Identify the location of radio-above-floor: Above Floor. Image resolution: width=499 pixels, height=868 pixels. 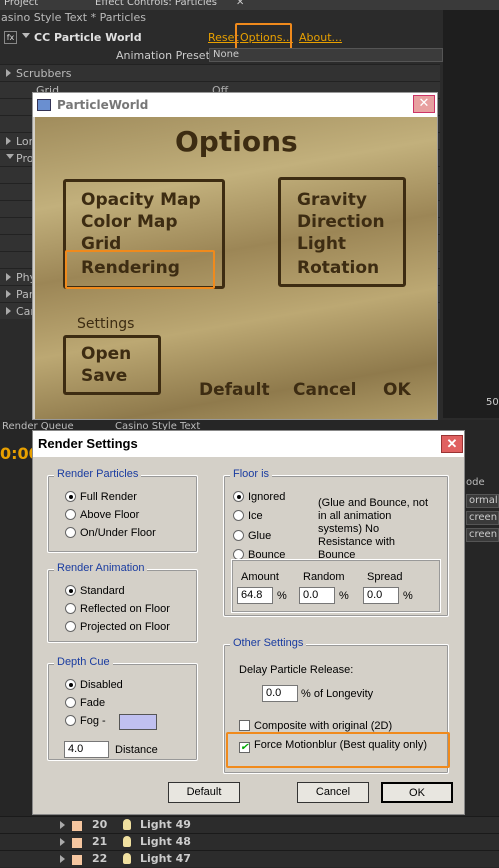
(102, 515).